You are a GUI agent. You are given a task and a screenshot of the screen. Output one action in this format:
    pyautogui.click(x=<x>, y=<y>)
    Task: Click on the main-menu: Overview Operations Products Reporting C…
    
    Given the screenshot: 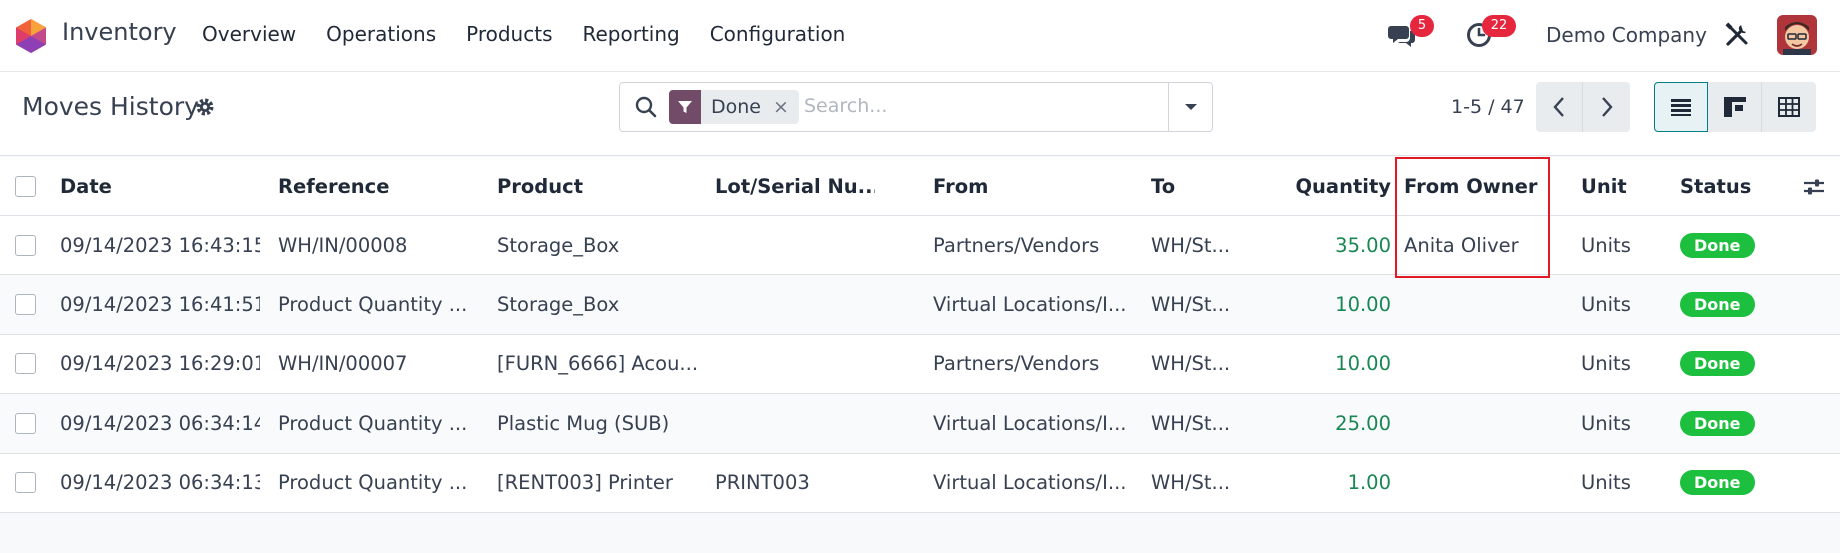 What is the action you would take?
    pyautogui.click(x=538, y=34)
    